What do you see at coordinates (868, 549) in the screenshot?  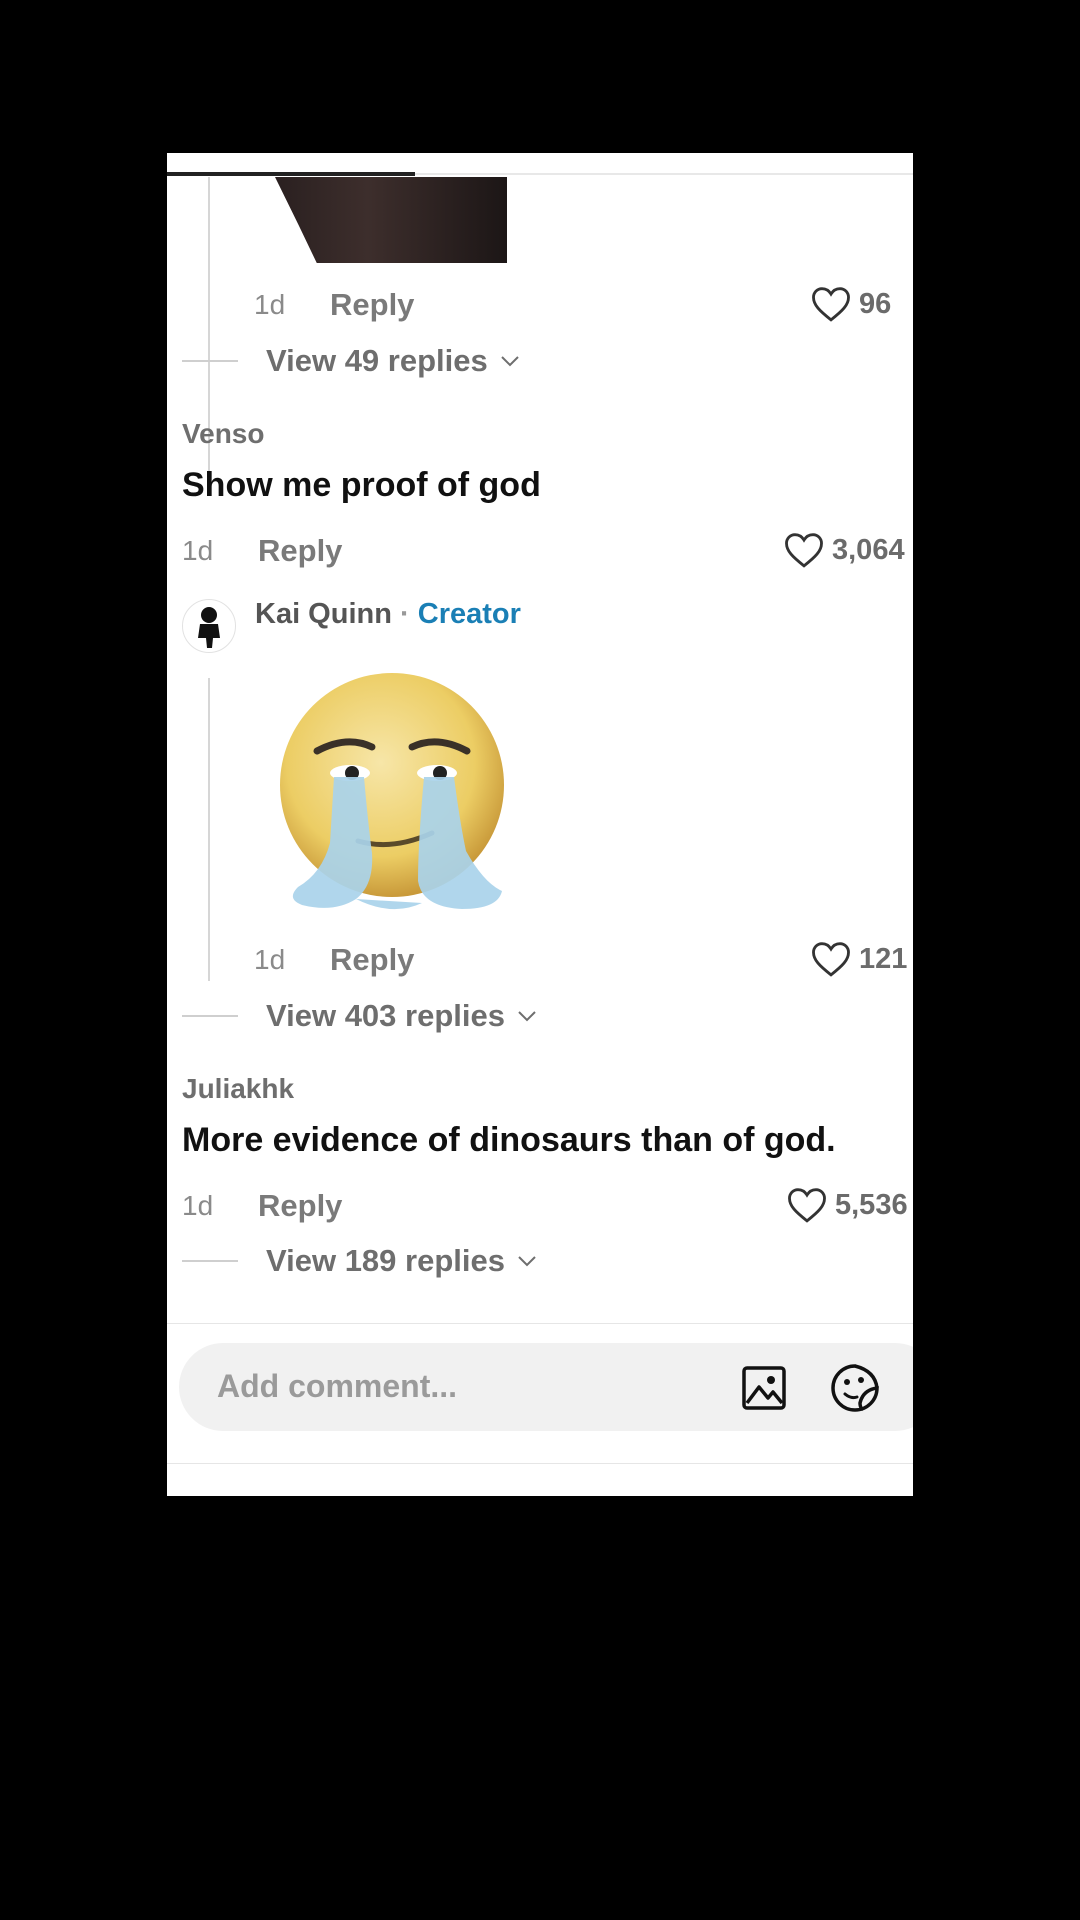 I see `like-count: 3,064` at bounding box center [868, 549].